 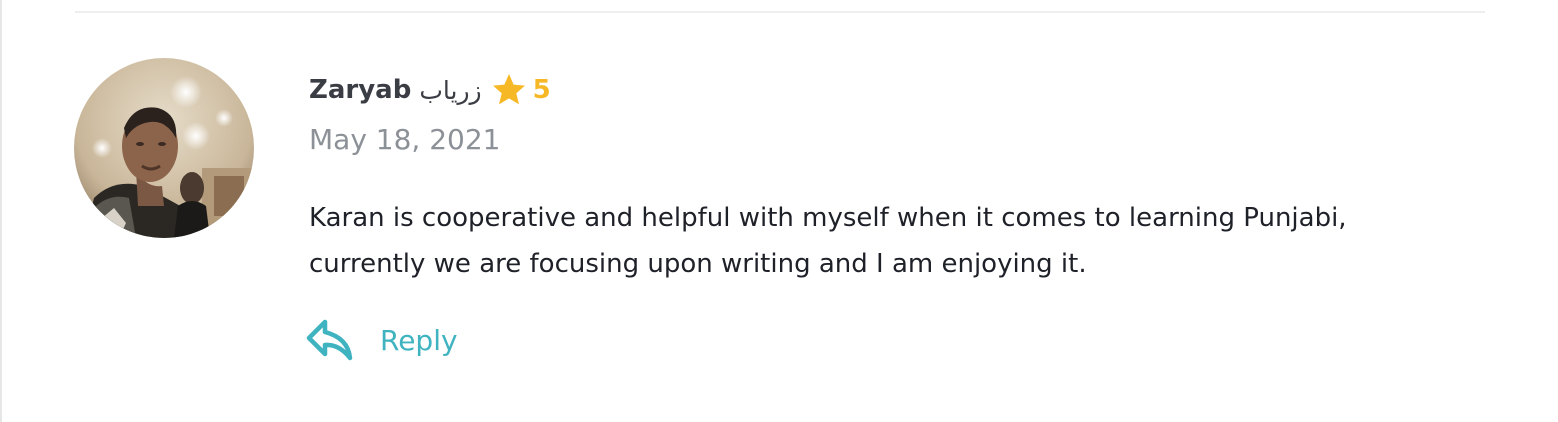 I want to click on avatar-photo, so click(x=164, y=148).